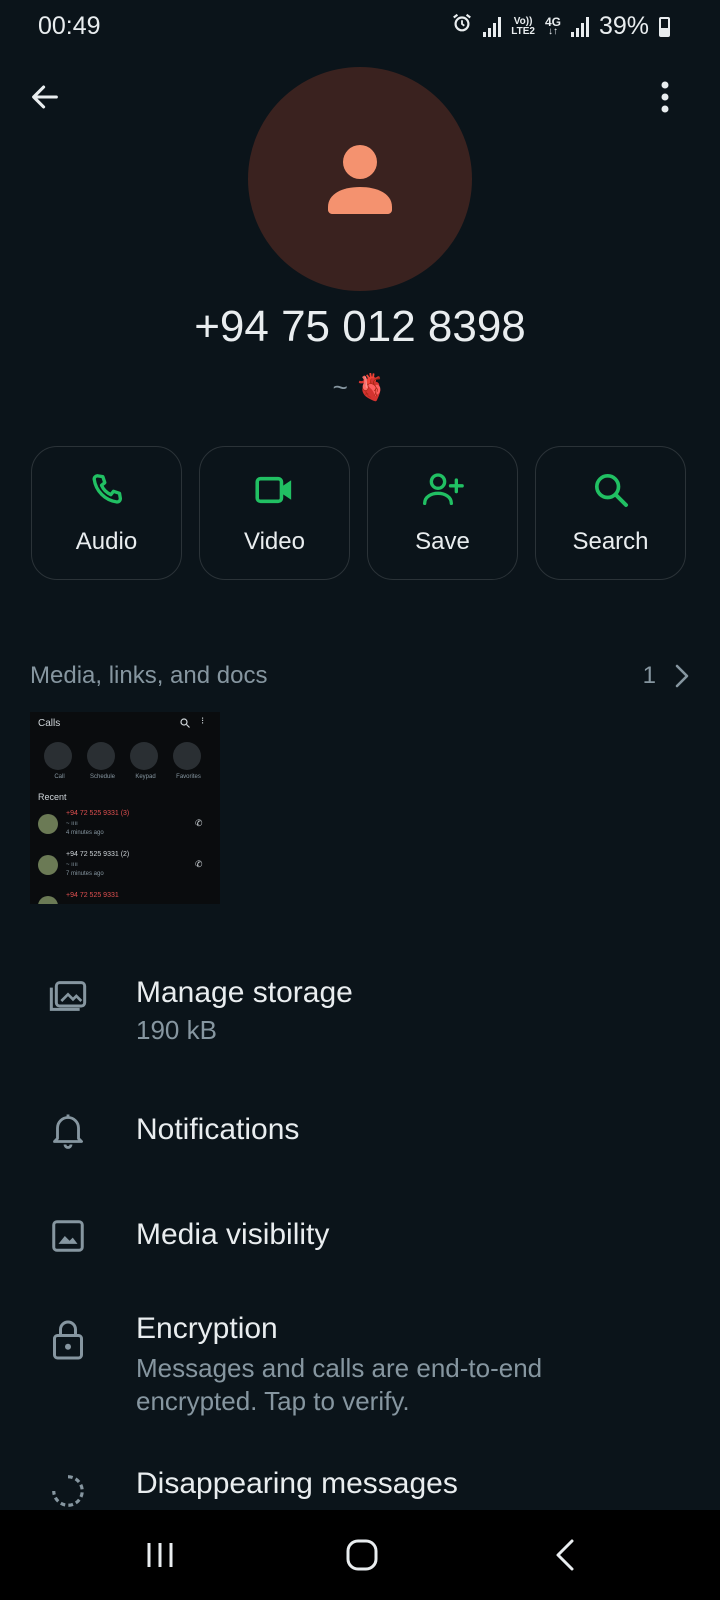 The height and width of the screenshot is (1600, 720). What do you see at coordinates (358, 513) in the screenshot?
I see `action-buttons: Audio Video Save Search` at bounding box center [358, 513].